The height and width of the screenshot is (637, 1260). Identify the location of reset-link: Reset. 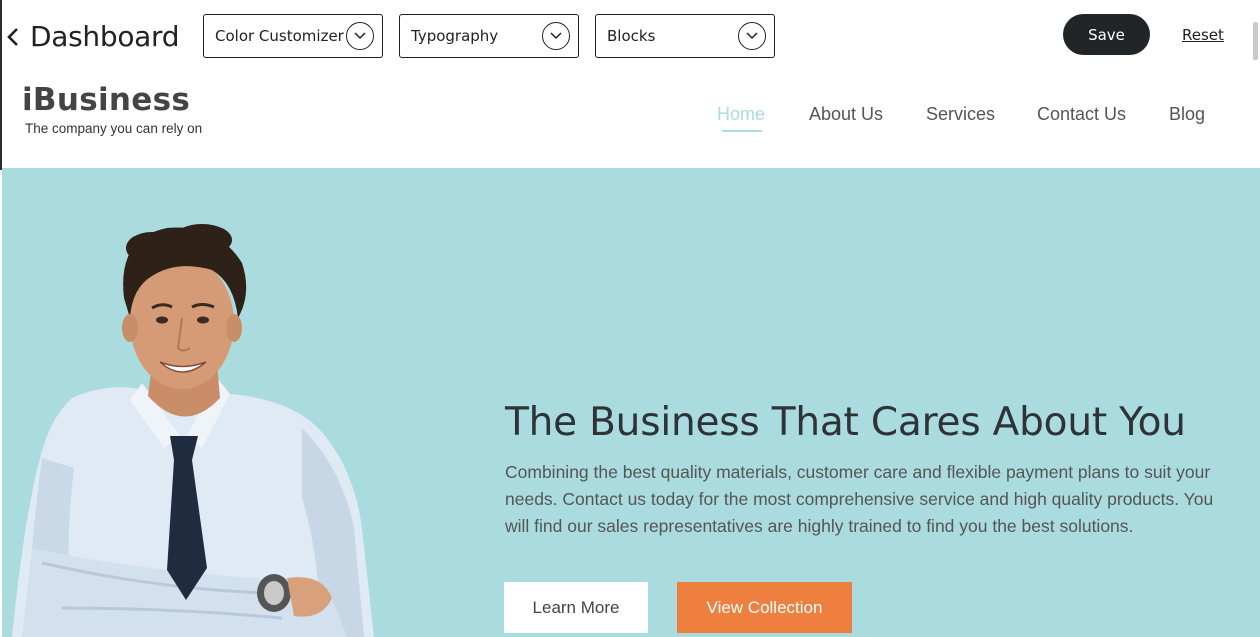
(1203, 35).